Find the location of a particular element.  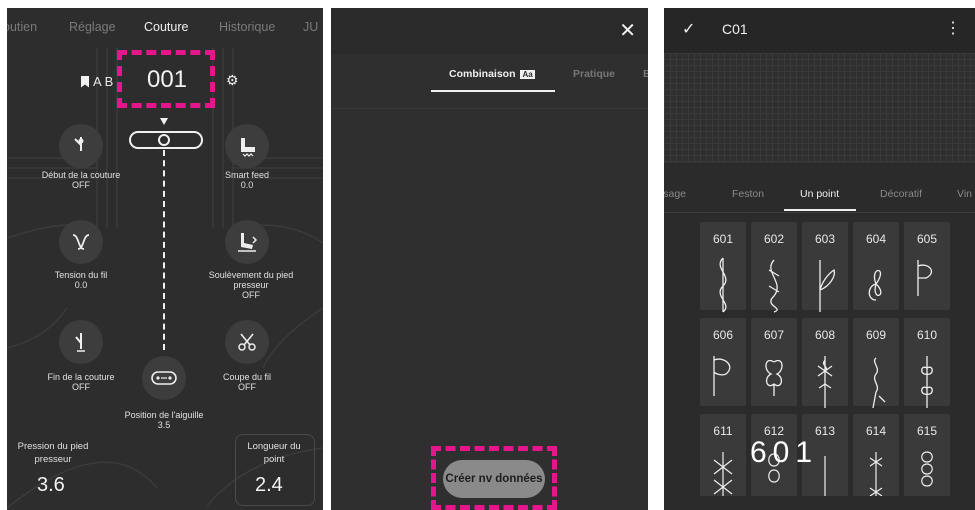

needle-start-icon is located at coordinates (79, 144).